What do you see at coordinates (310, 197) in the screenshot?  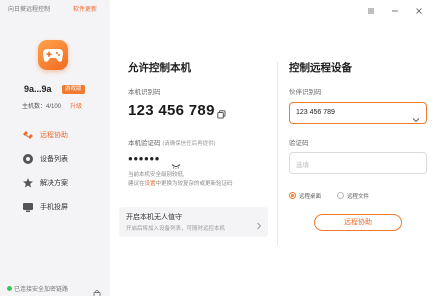 I see `mode-label: 远程桌面` at bounding box center [310, 197].